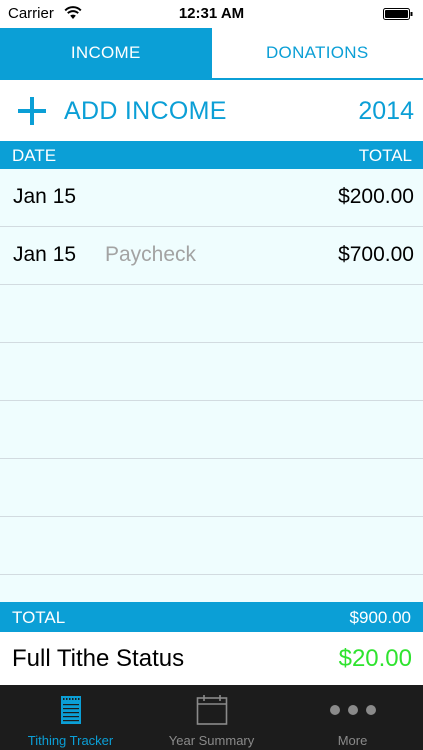 The image size is (423, 750). What do you see at coordinates (398, 14) in the screenshot?
I see `battery-icon` at bounding box center [398, 14].